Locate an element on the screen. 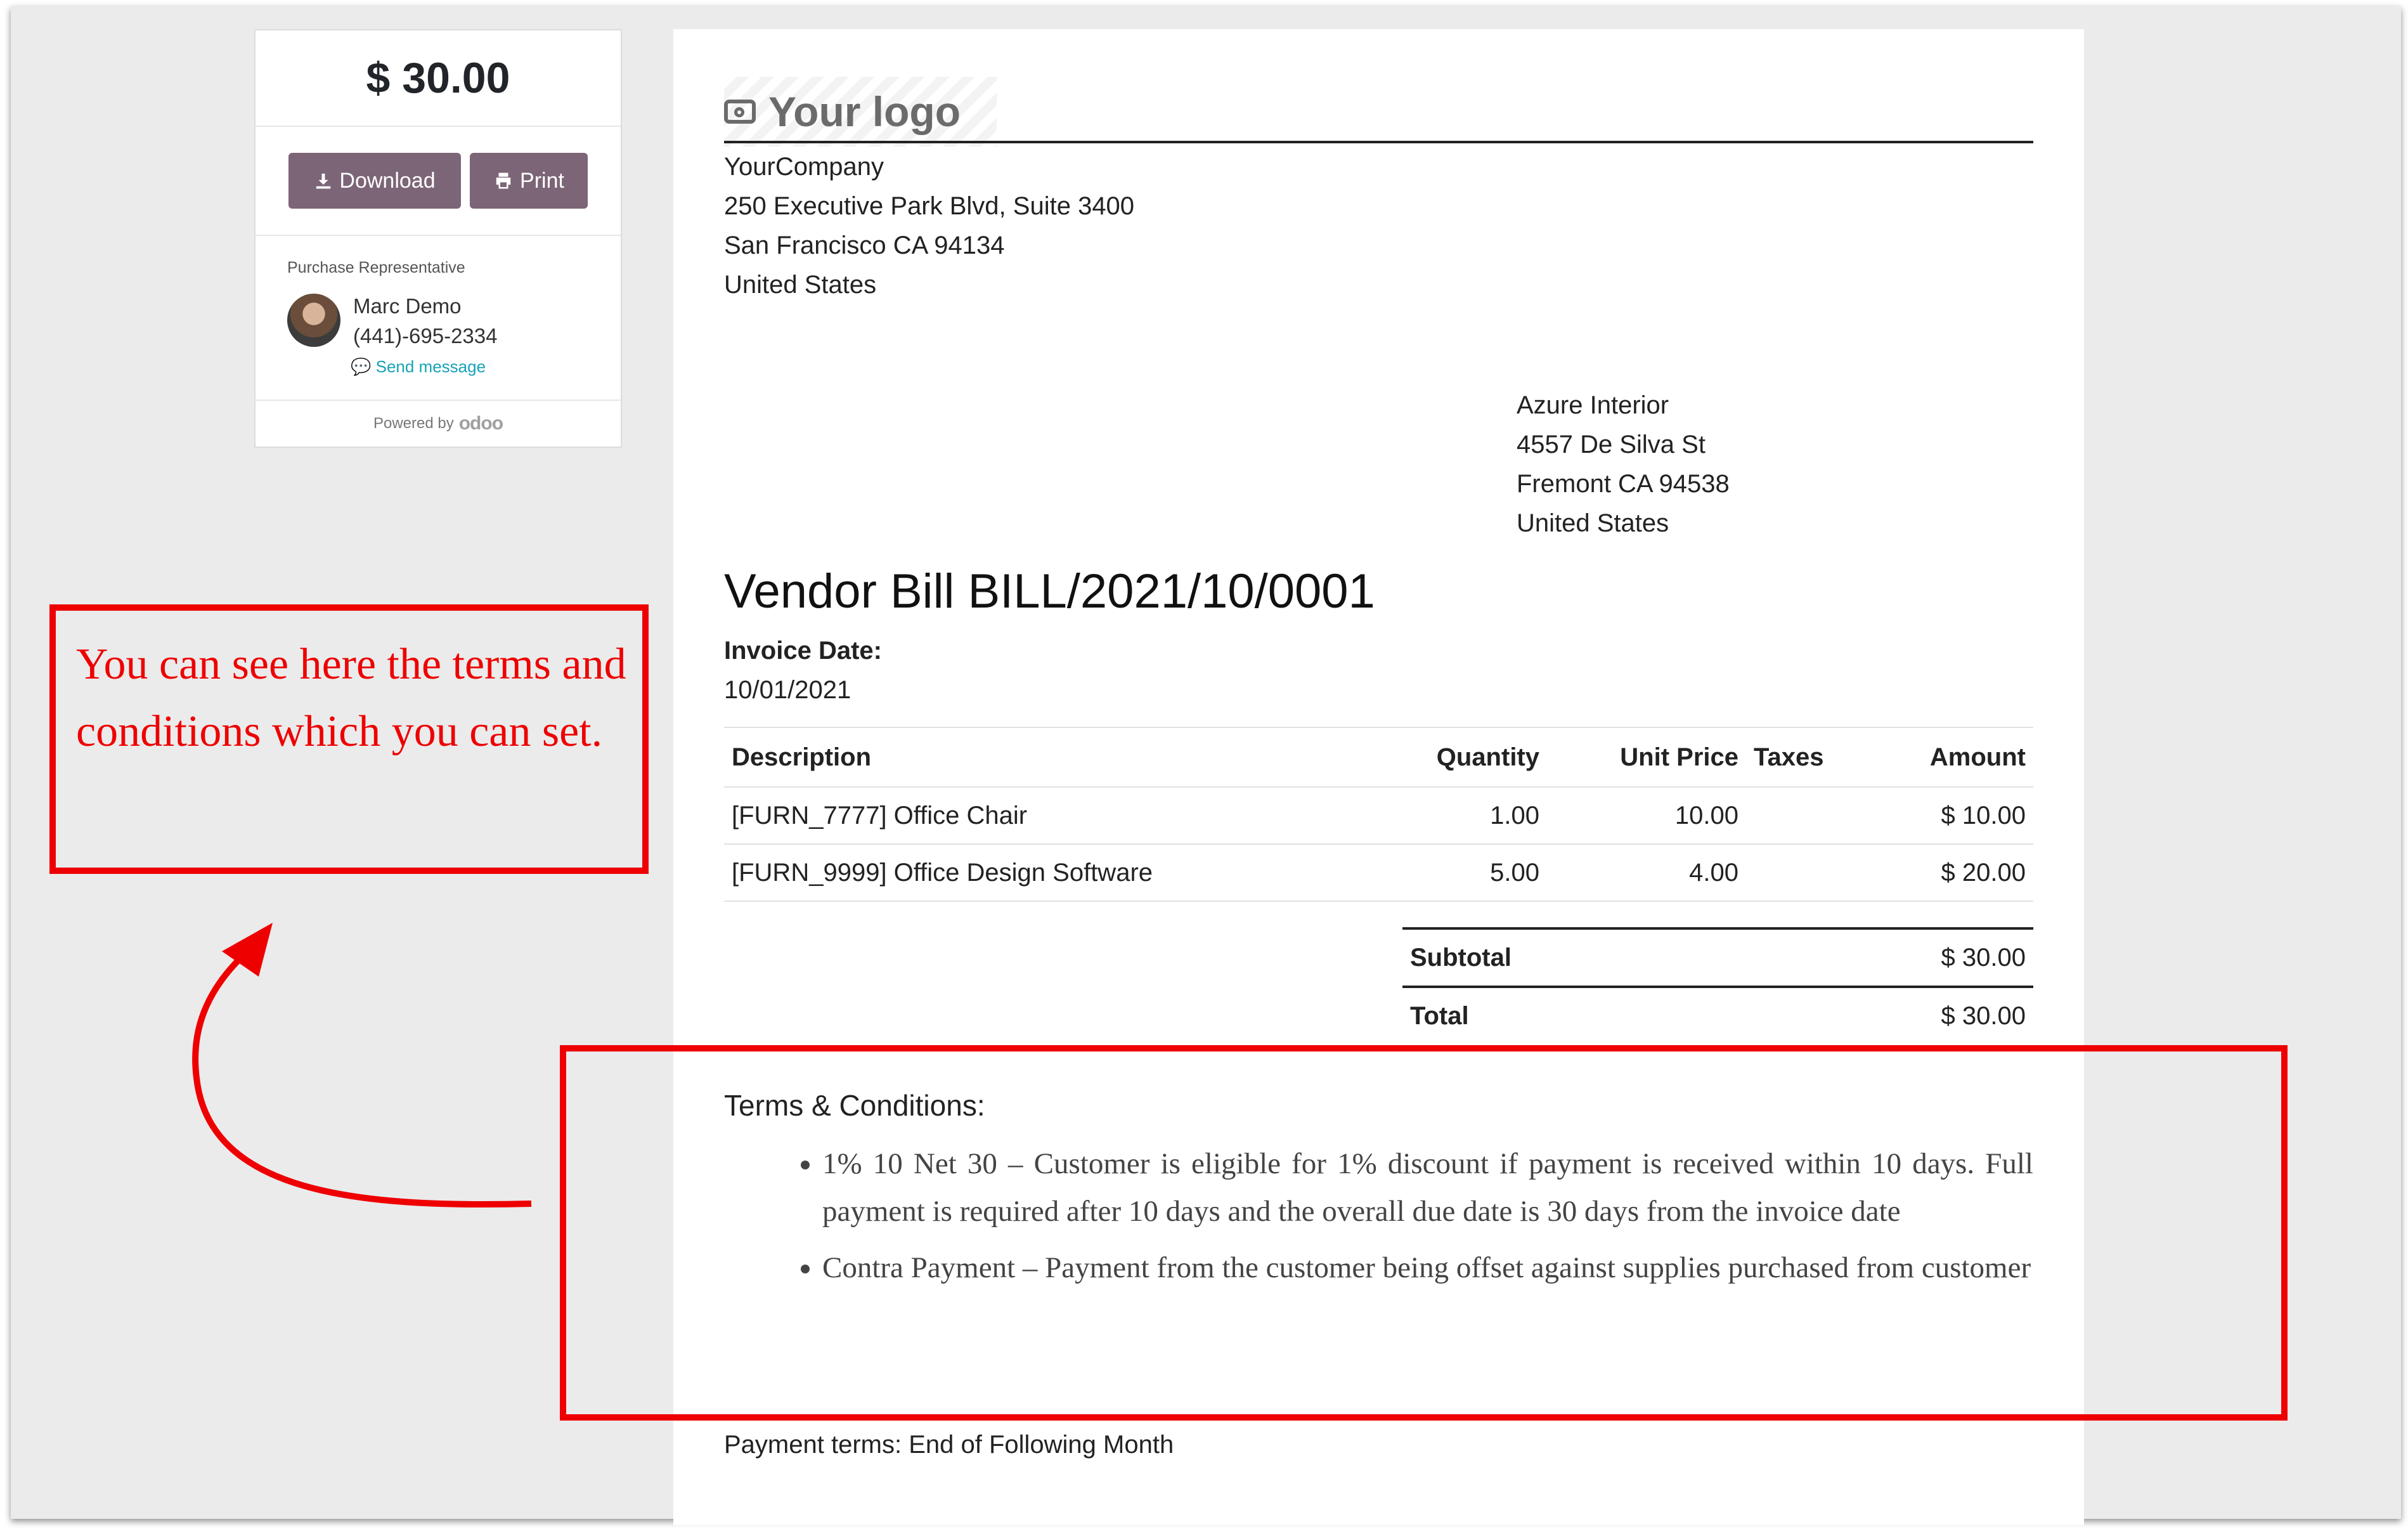 This screenshot has width=2408, height=1536. download-button: Download is located at coordinates (375, 181).